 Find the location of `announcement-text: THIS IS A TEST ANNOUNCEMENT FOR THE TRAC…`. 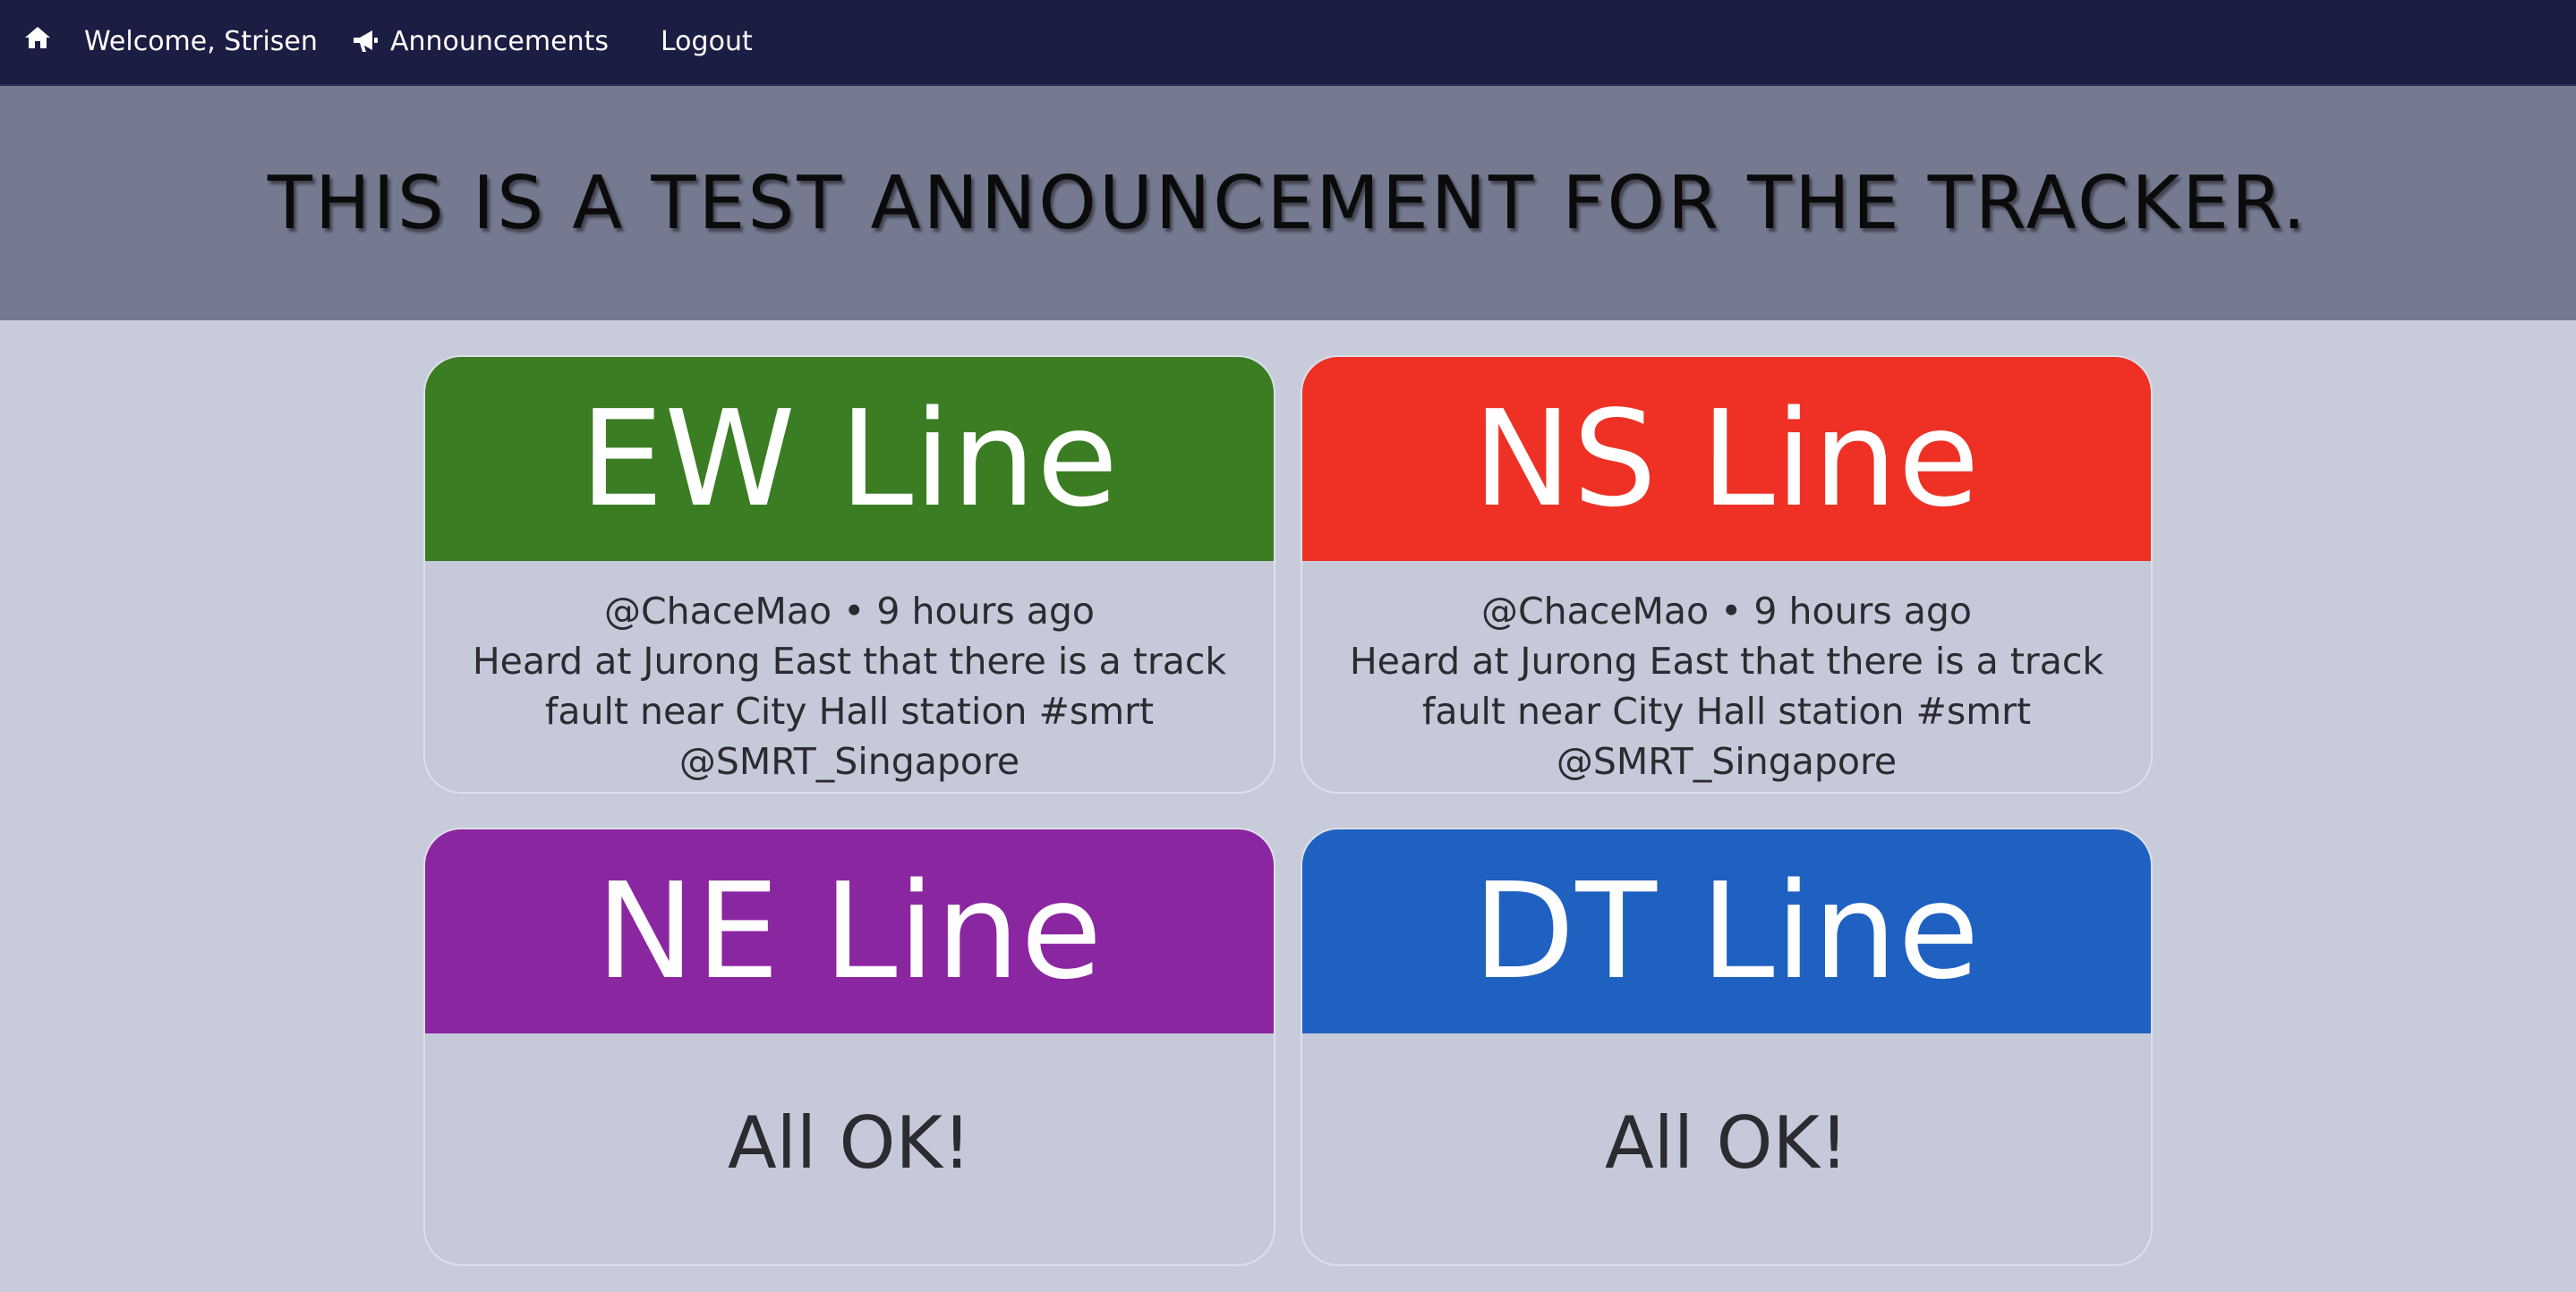

announcement-text: THIS IS A TEST ANNOUNCEMENT FOR THE TRAC… is located at coordinates (1288, 203).